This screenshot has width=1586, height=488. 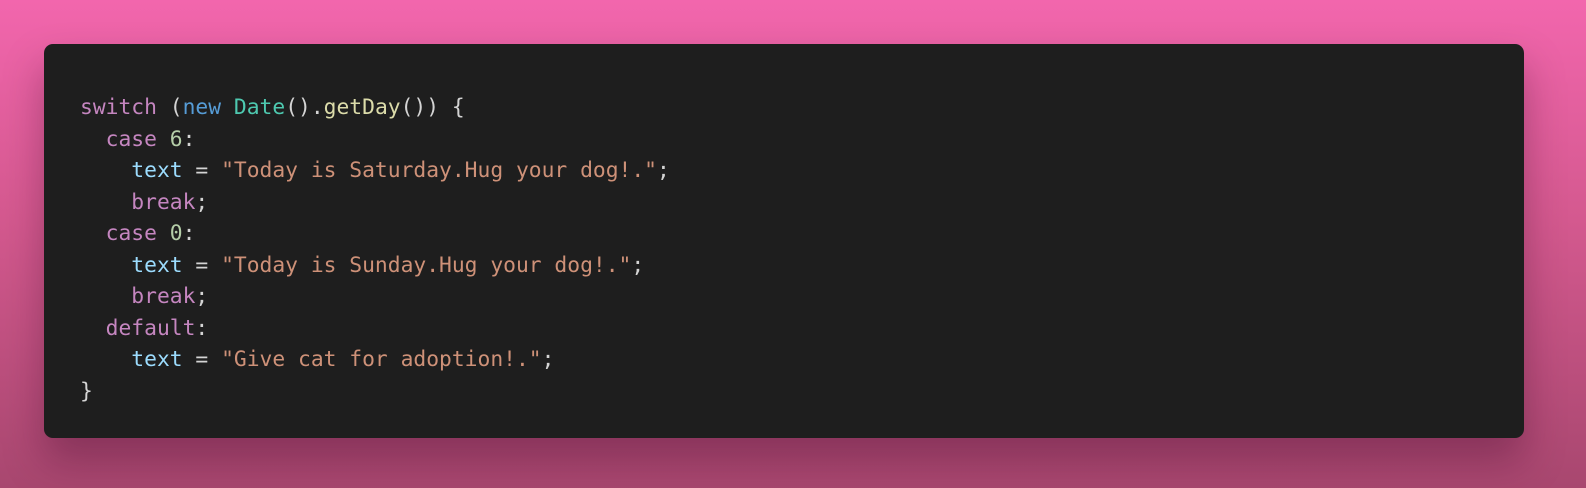 What do you see at coordinates (381, 359) in the screenshot?
I see `code-token: "Give cat for adoption!."` at bounding box center [381, 359].